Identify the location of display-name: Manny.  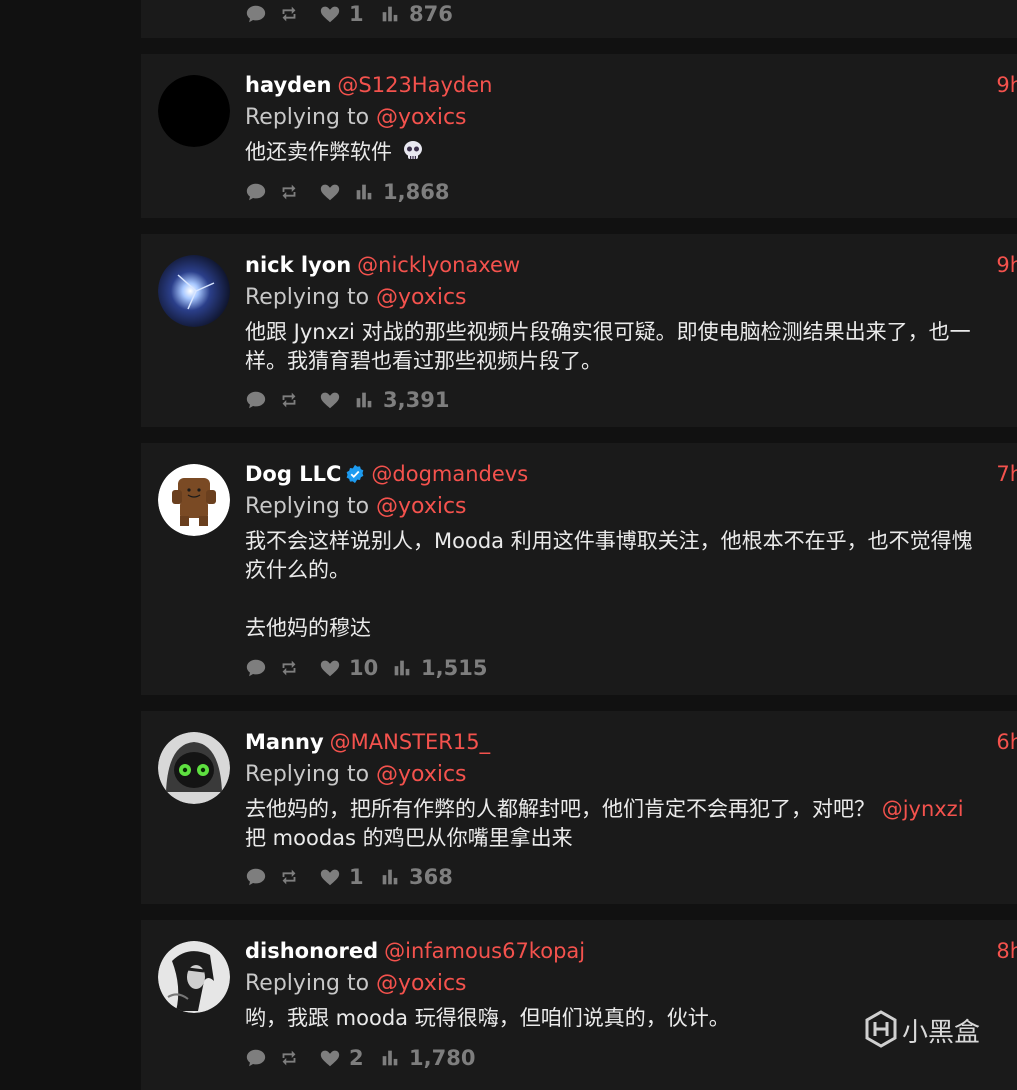
(284, 742).